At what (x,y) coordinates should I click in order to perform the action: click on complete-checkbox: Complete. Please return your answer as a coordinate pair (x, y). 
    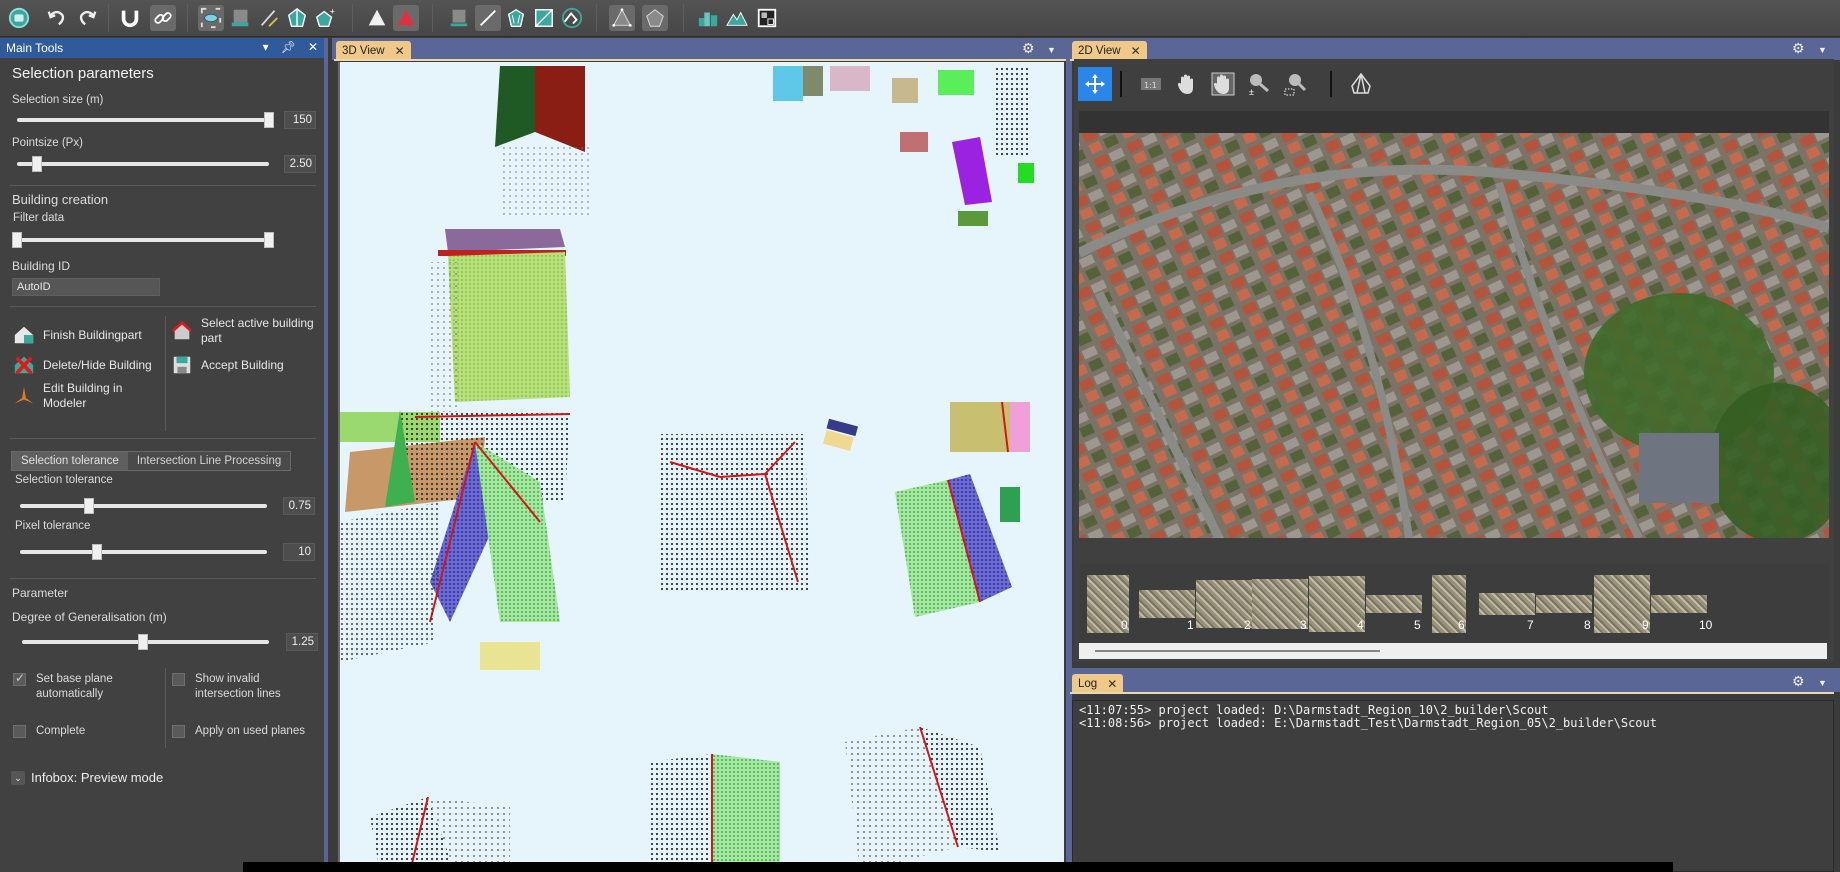
    Looking at the image, I should click on (49, 731).